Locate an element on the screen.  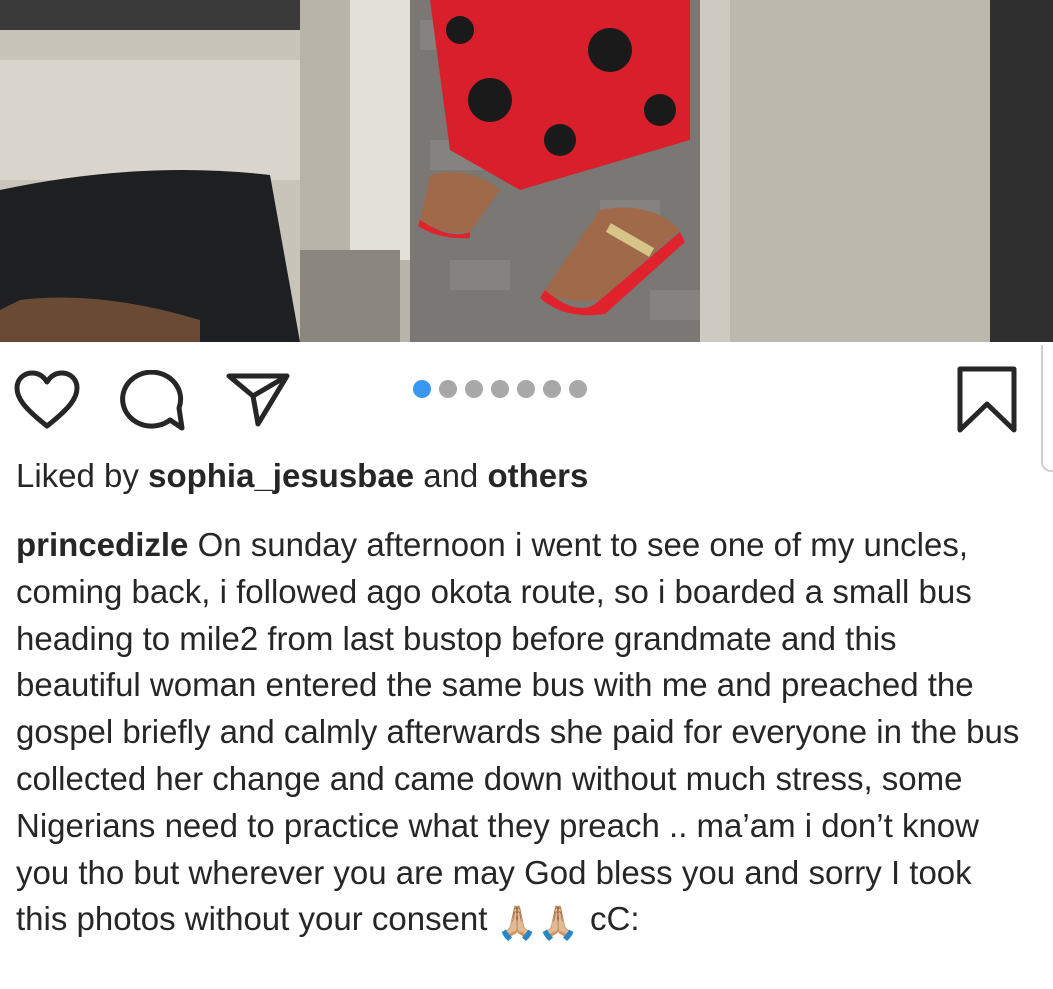
caption-username: princedizle is located at coordinates (102, 544).